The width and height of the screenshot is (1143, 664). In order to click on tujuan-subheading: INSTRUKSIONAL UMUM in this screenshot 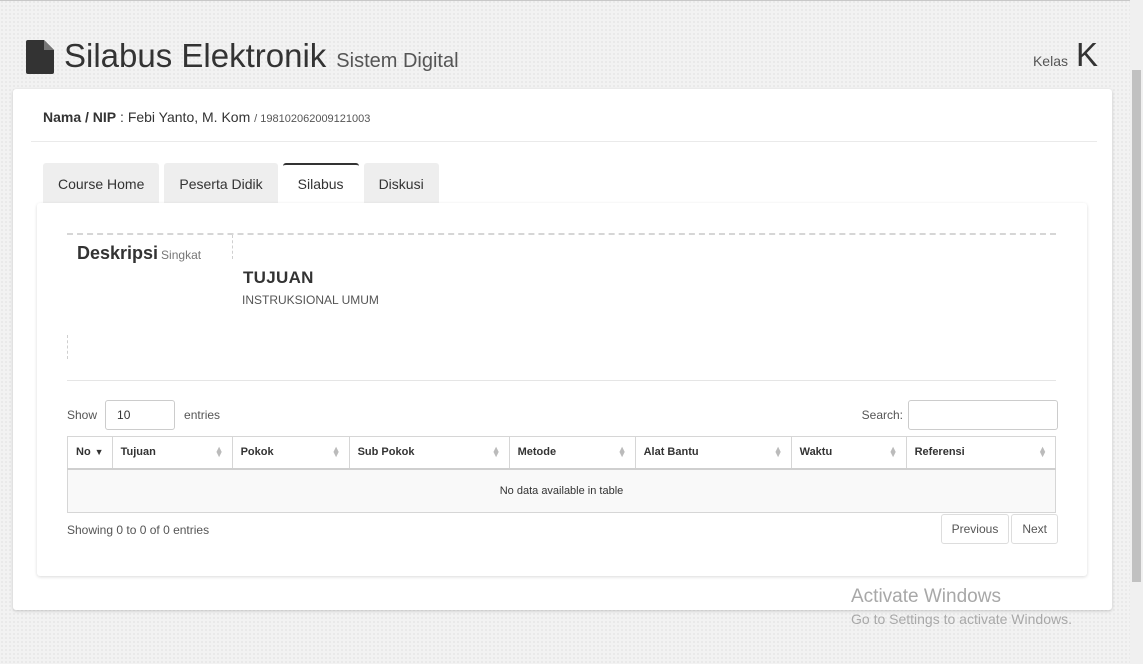, I will do `click(310, 300)`.